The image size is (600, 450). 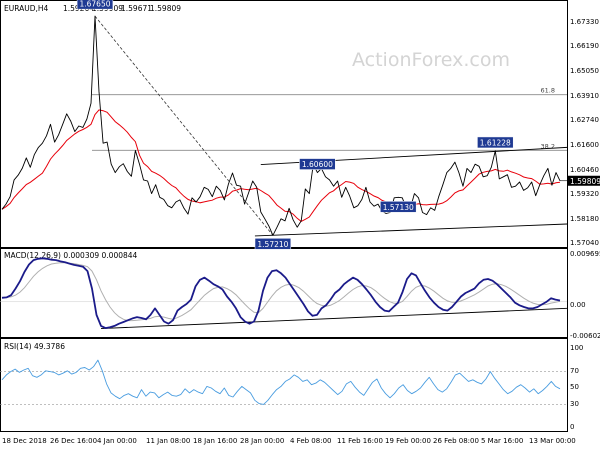 I want to click on macd-y-tick-label: 0.009695, so click(x=585, y=254).